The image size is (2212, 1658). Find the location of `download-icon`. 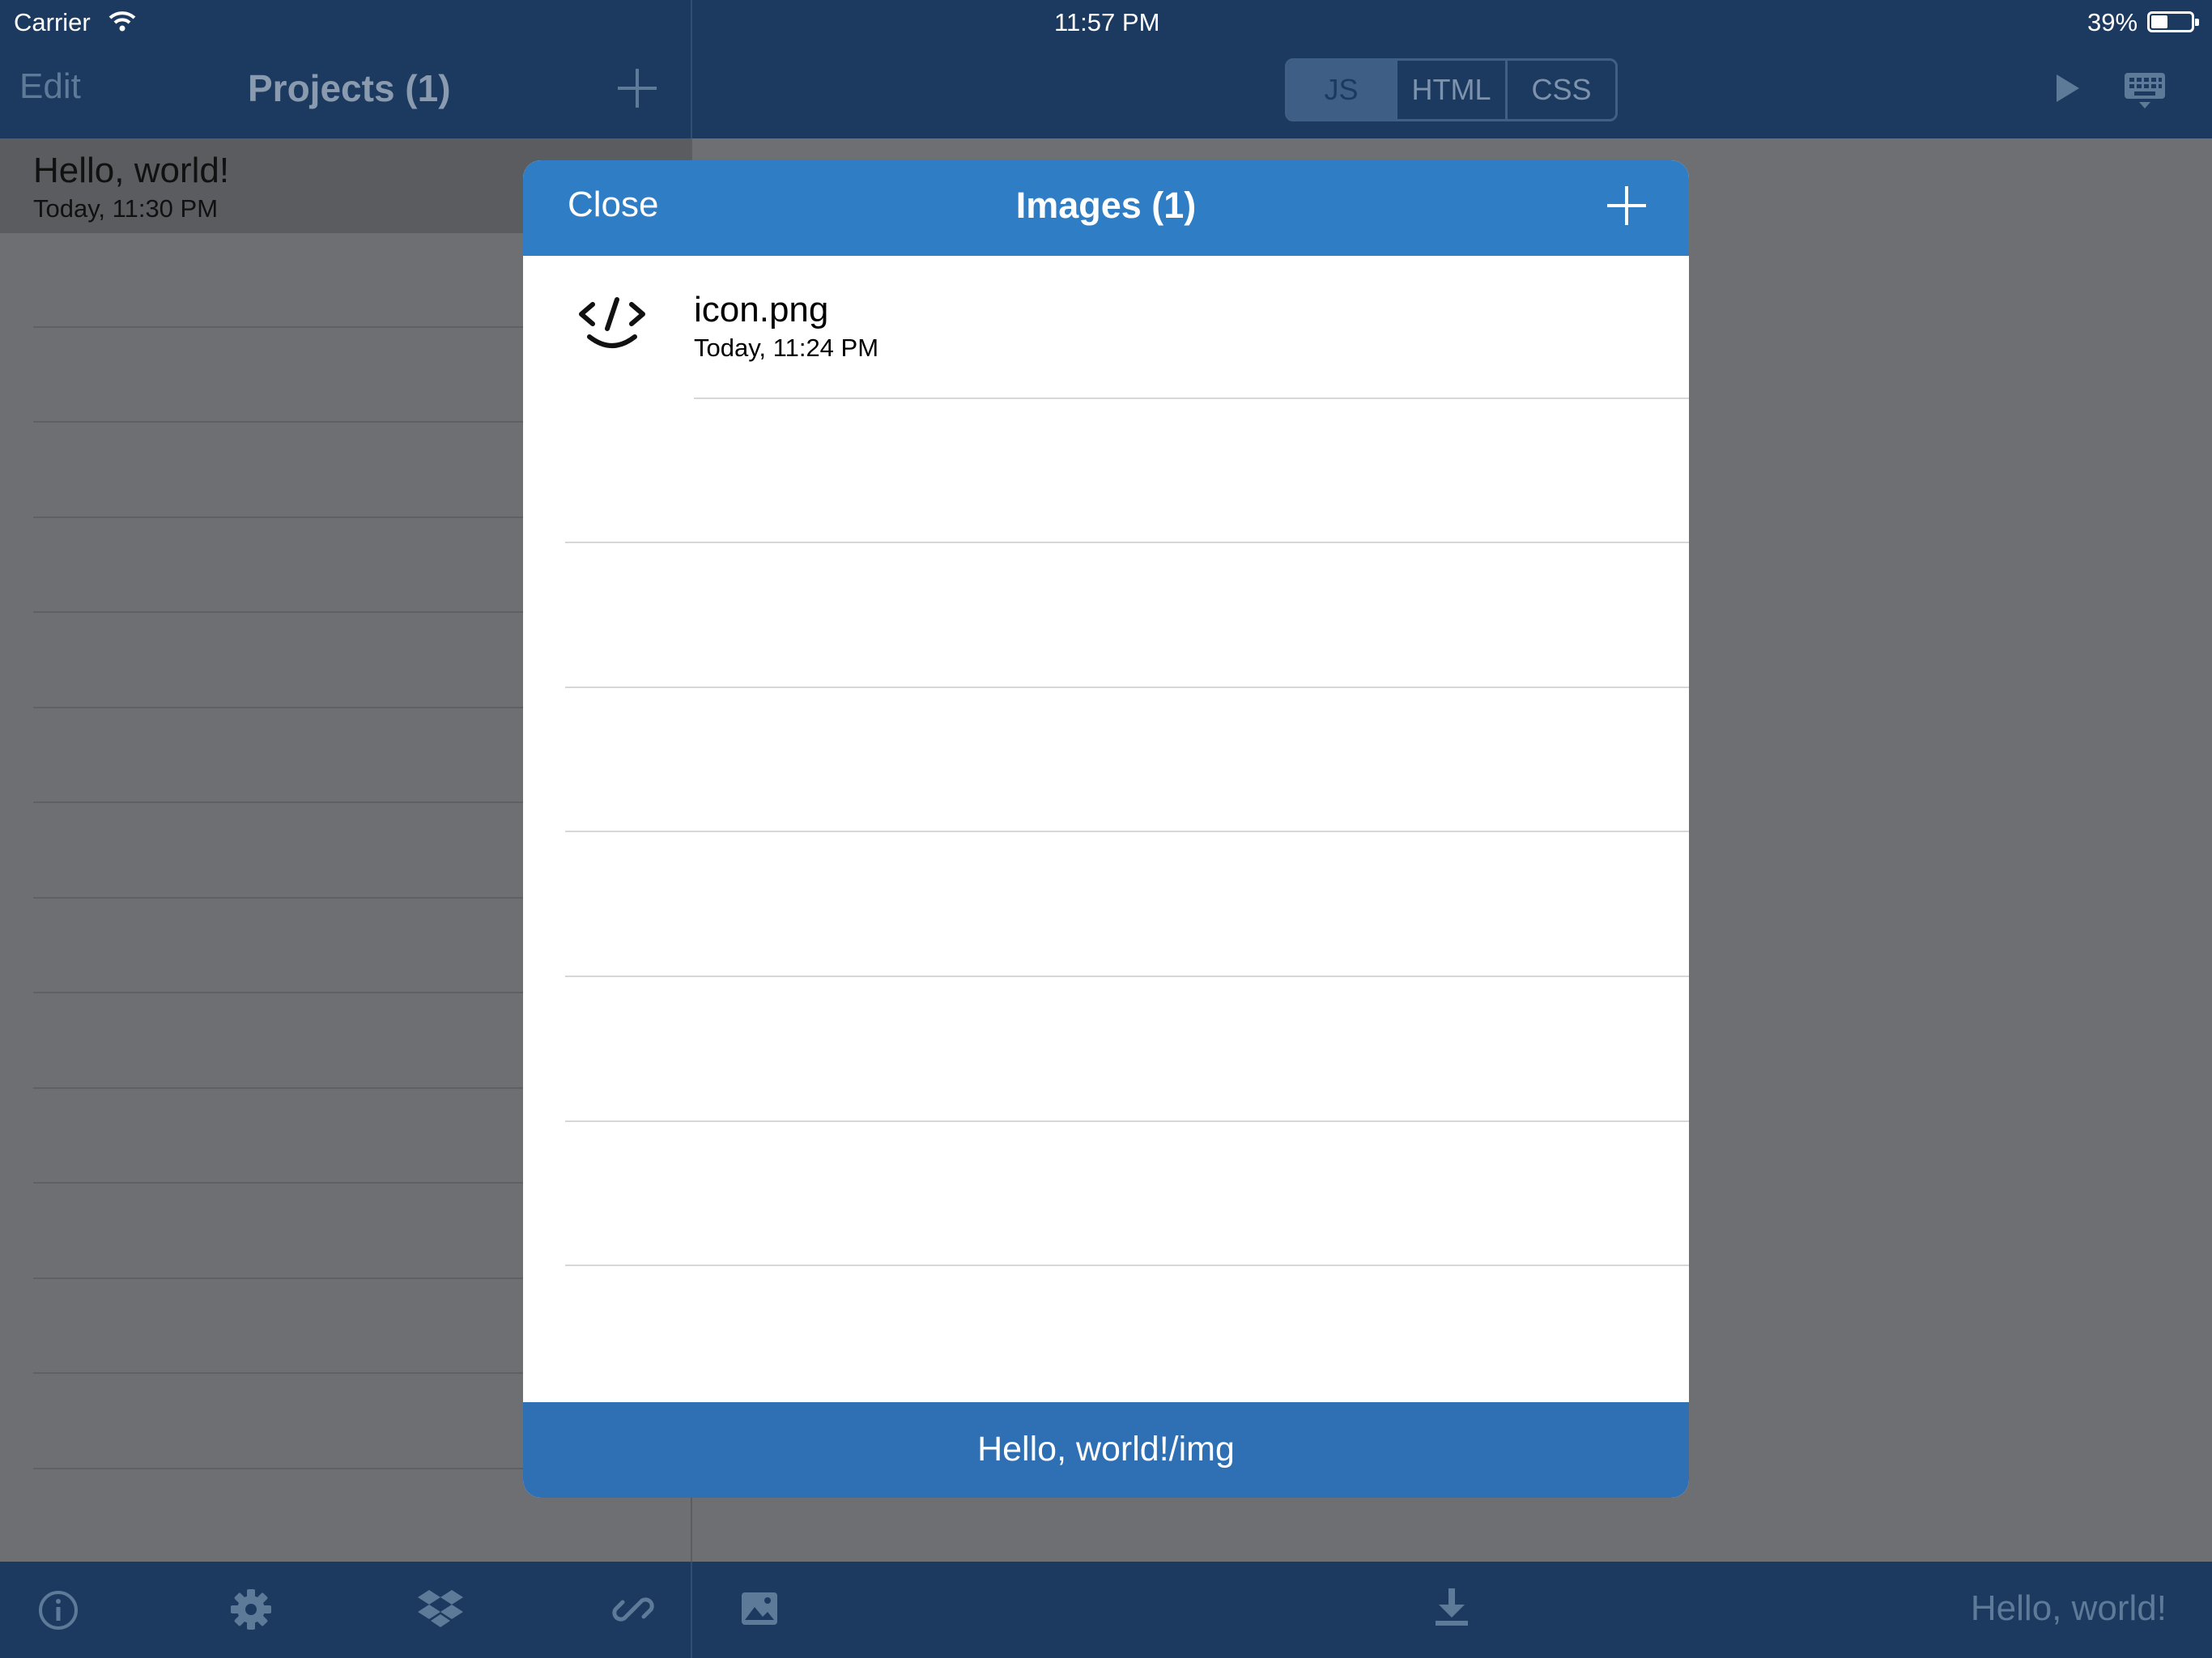

download-icon is located at coordinates (1452, 1607).